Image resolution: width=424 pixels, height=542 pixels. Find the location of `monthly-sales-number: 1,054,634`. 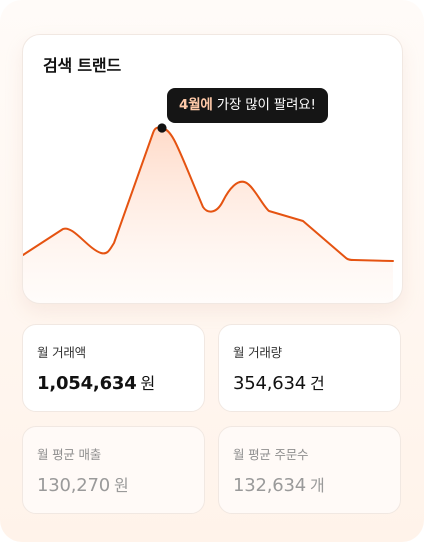

monthly-sales-number: 1,054,634 is located at coordinates (87, 383).